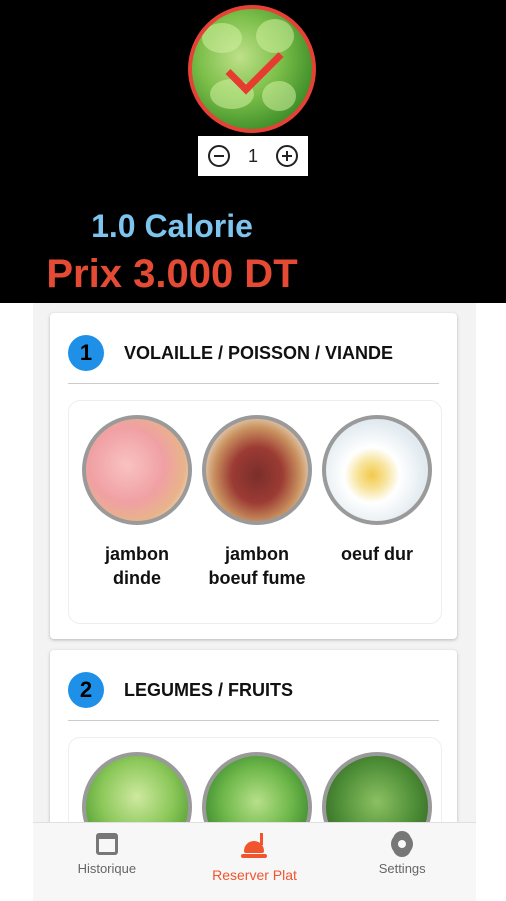 The image size is (506, 901). I want to click on selected-salad-image, so click(252, 69).